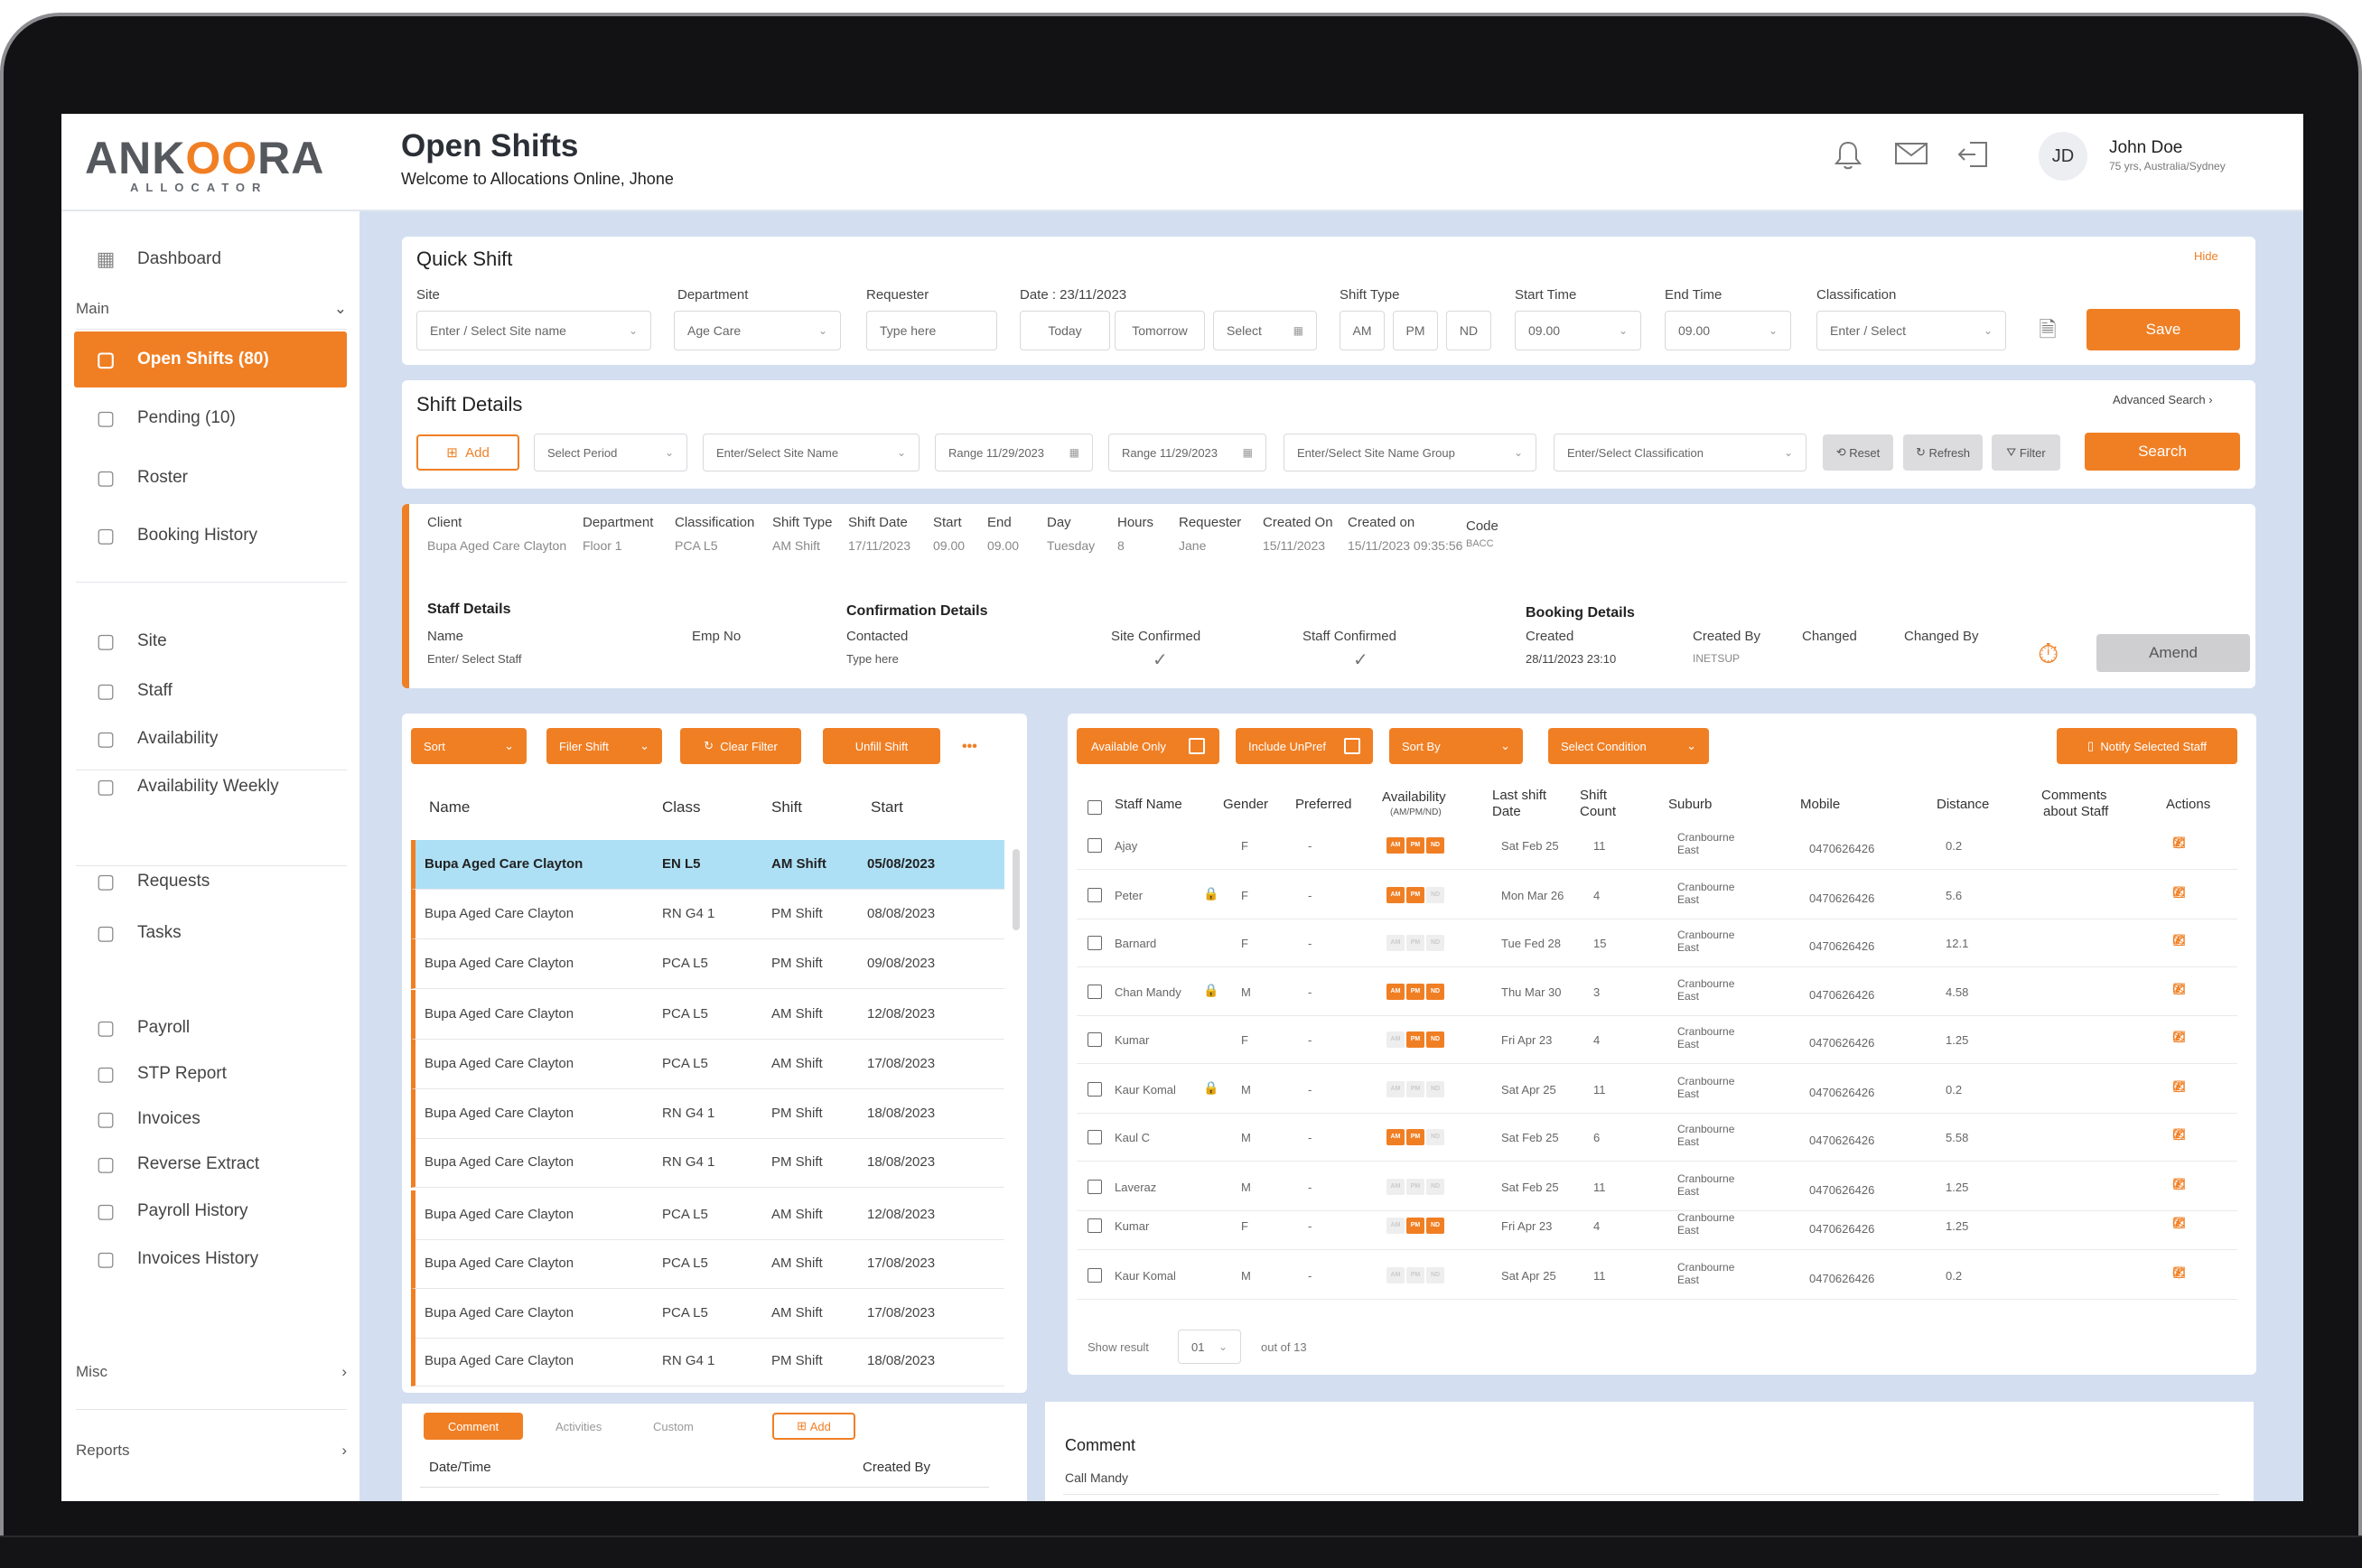  I want to click on staff-name-input: Enter/ Select Staff, so click(475, 659).